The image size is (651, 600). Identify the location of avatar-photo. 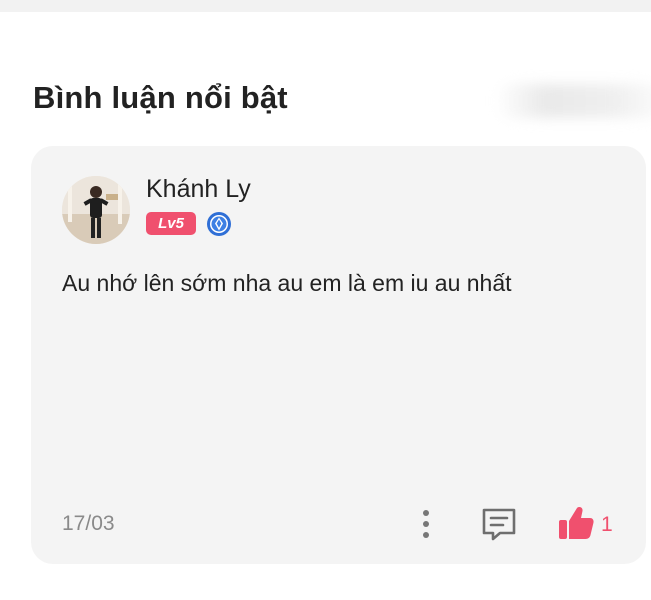
(96, 210).